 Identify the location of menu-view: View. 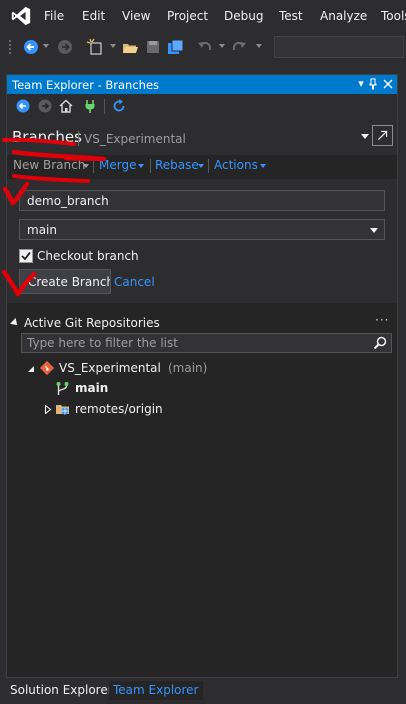
(136, 16).